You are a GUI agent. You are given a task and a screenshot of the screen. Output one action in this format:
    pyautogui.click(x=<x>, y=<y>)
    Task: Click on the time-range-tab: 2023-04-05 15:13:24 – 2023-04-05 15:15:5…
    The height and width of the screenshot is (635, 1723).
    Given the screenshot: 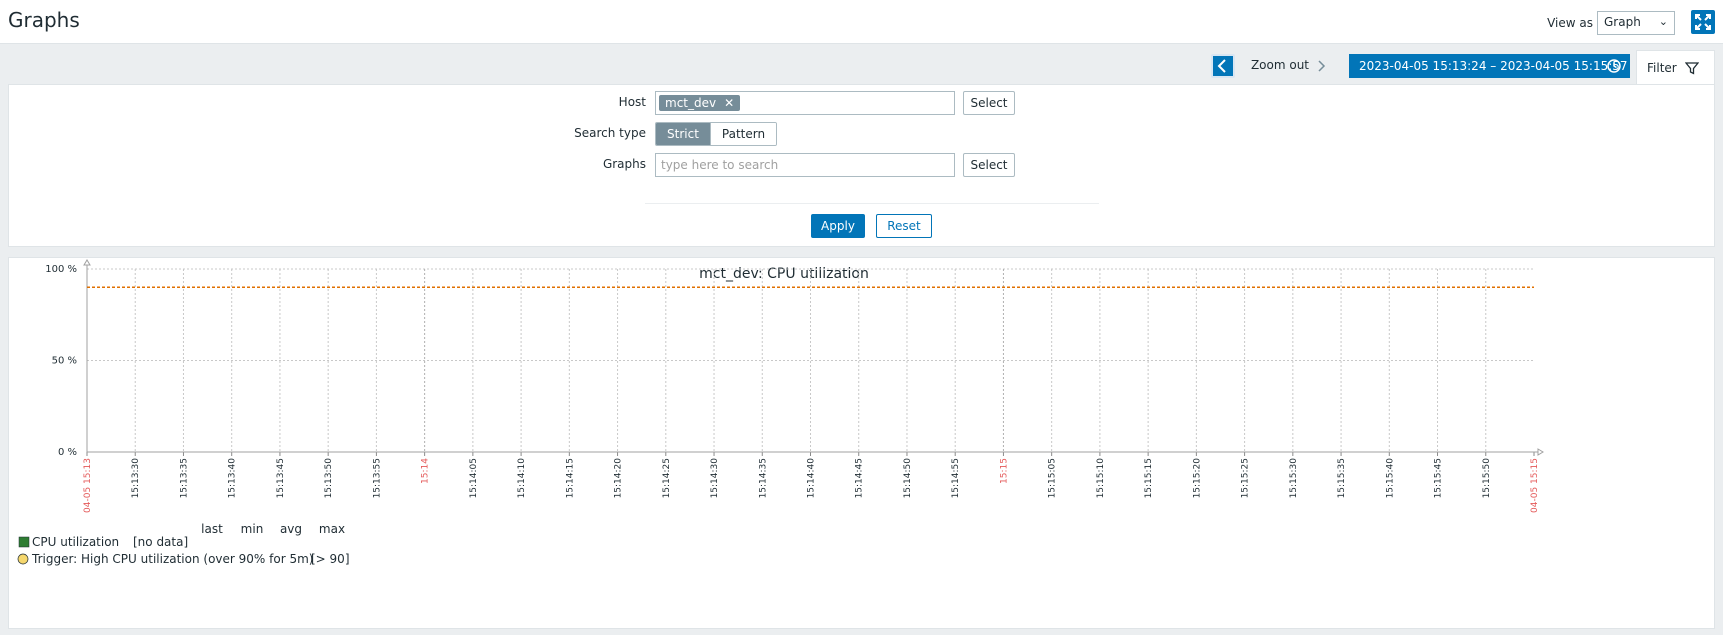 What is the action you would take?
    pyautogui.click(x=1489, y=66)
    